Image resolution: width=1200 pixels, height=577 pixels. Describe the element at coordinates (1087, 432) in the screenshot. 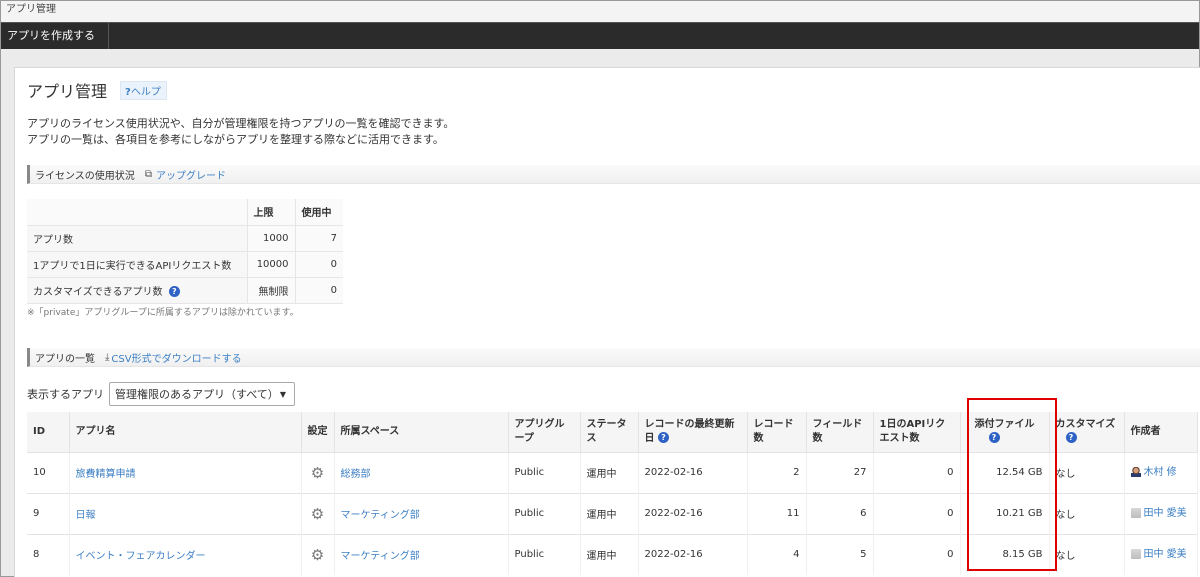

I see `col-customize: カスタマイズ?` at that location.